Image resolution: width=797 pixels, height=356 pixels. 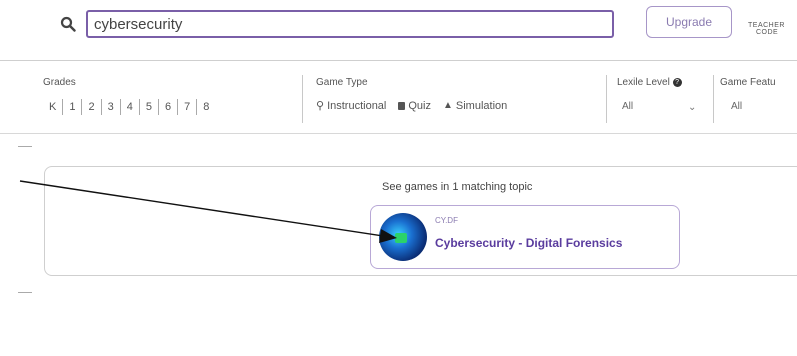 I want to click on grade-3: 3, so click(x=111, y=107).